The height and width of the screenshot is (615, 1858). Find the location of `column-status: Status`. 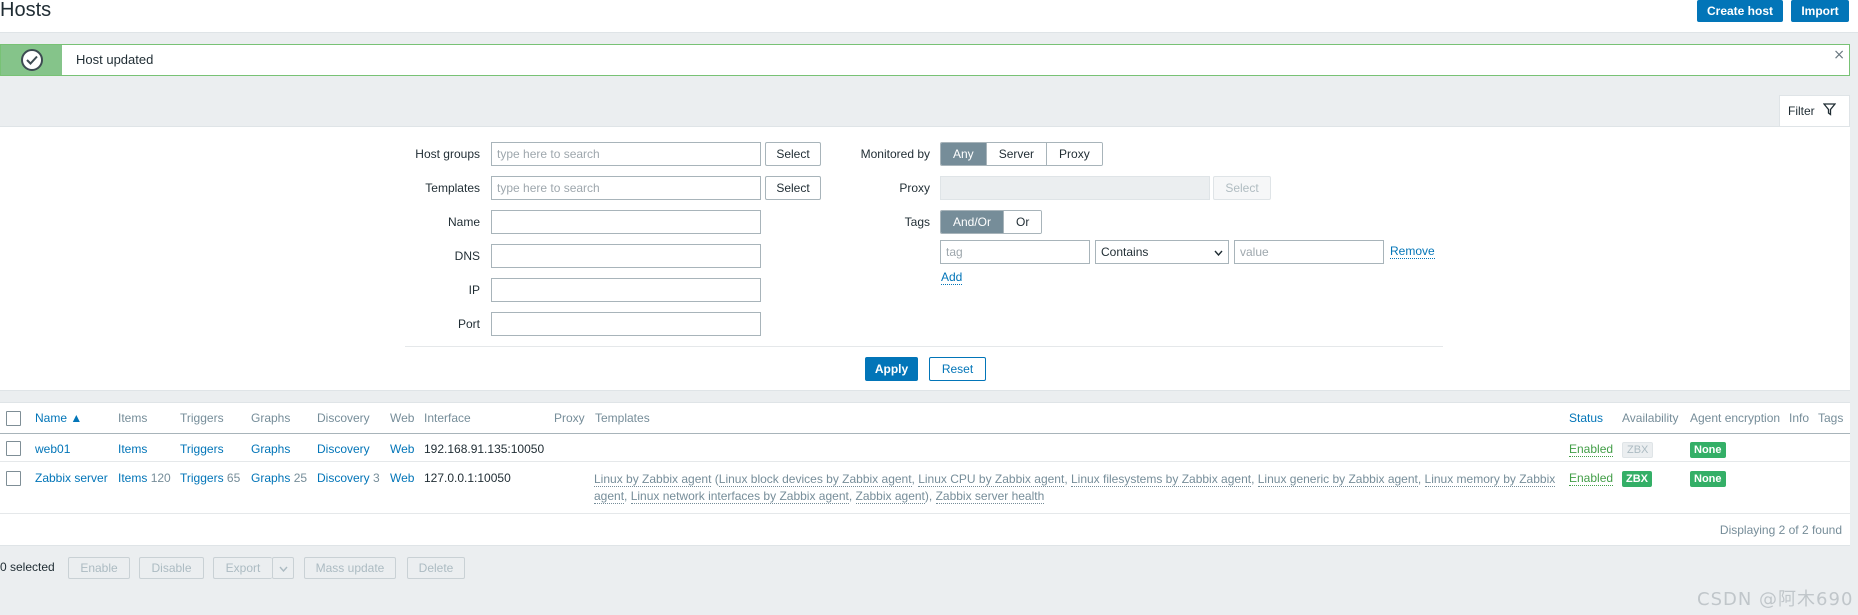

column-status: Status is located at coordinates (1586, 418).